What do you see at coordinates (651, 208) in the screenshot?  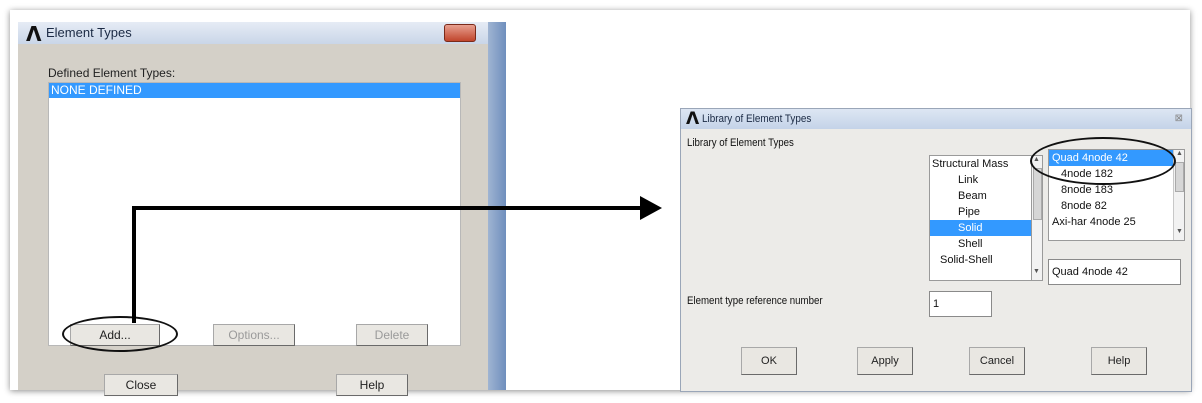 I see `arrow-head` at bounding box center [651, 208].